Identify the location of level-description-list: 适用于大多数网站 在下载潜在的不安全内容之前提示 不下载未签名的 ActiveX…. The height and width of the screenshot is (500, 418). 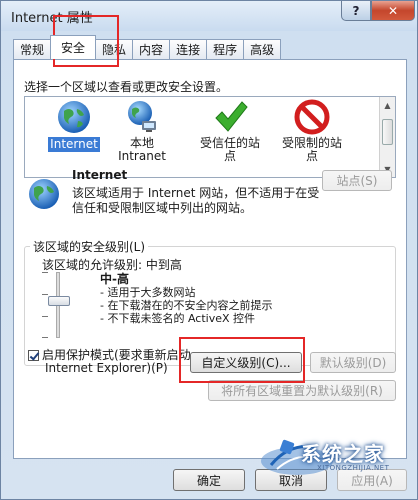
(186, 305).